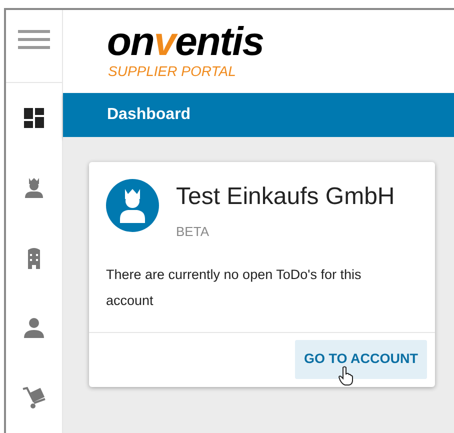 The height and width of the screenshot is (433, 454). I want to click on dashboard-icon, so click(34, 118).